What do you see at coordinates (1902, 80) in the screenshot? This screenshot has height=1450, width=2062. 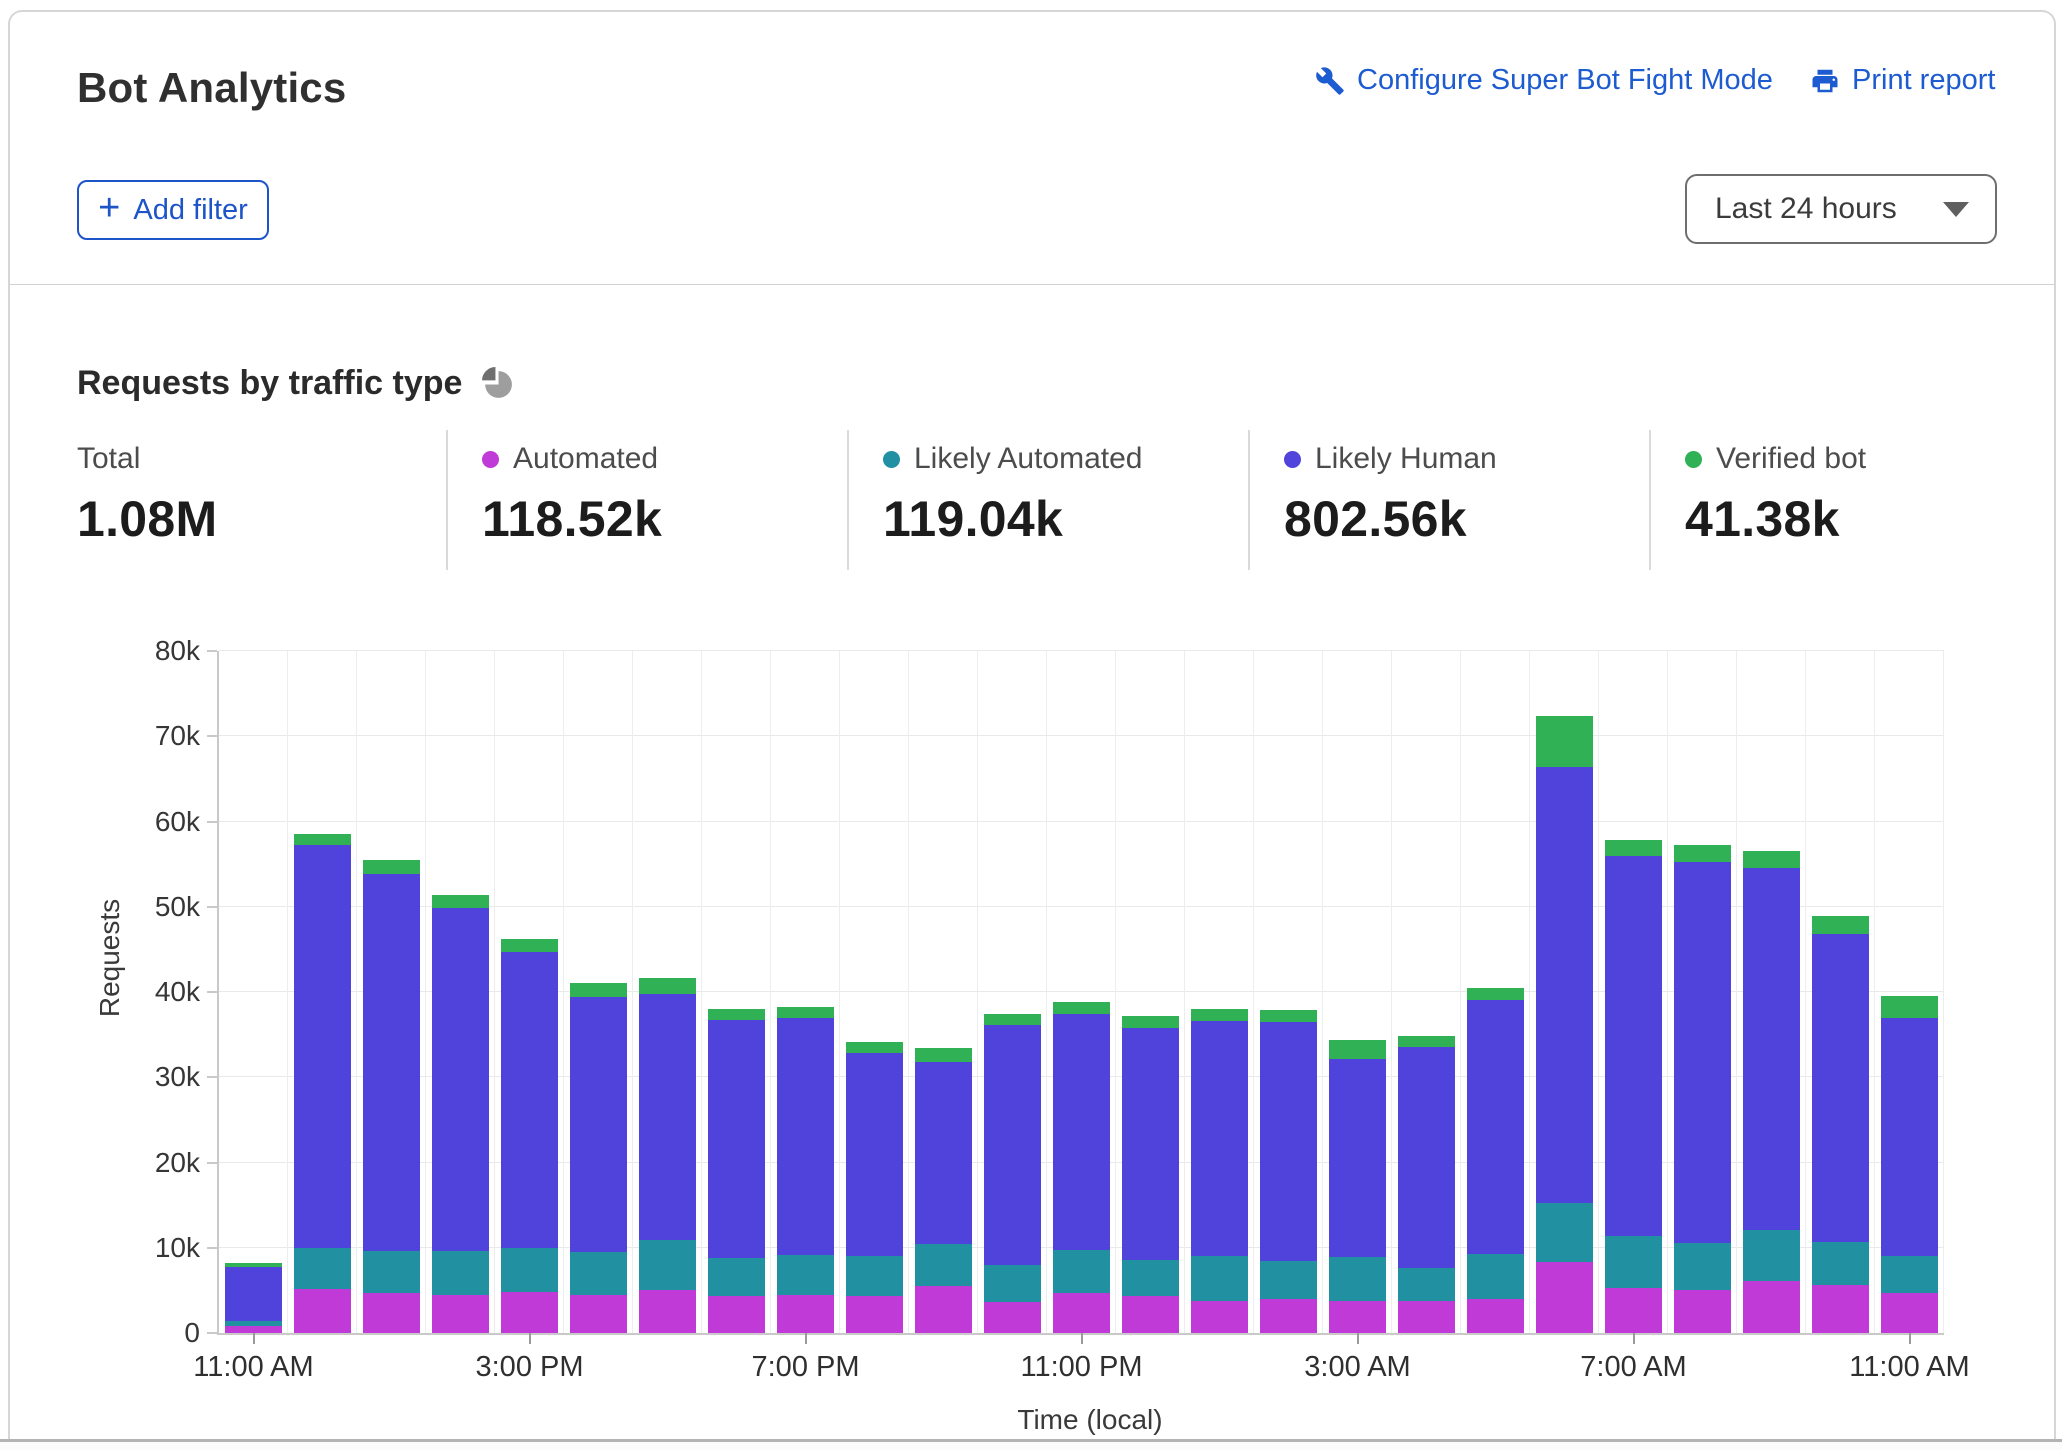 I see `print-report-link: Print report` at bounding box center [1902, 80].